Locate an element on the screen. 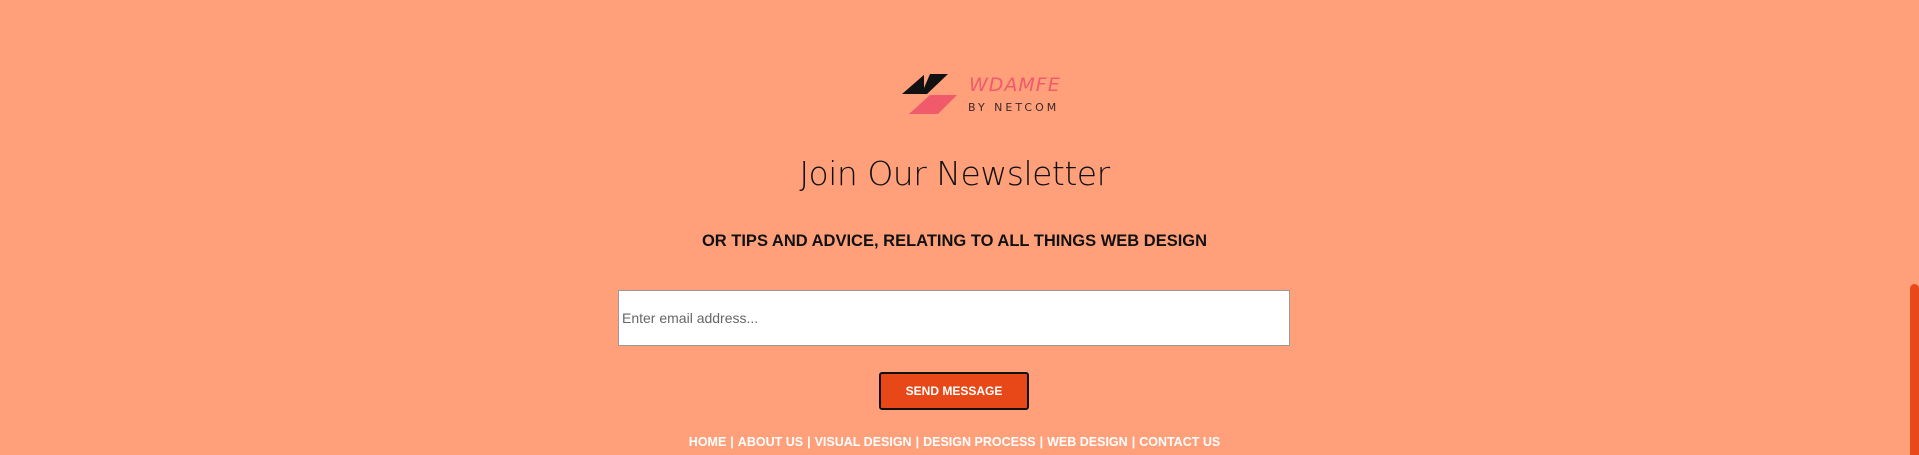 This screenshot has width=1919, height=455. footer-link-about-us: ABOUT US is located at coordinates (770, 442).